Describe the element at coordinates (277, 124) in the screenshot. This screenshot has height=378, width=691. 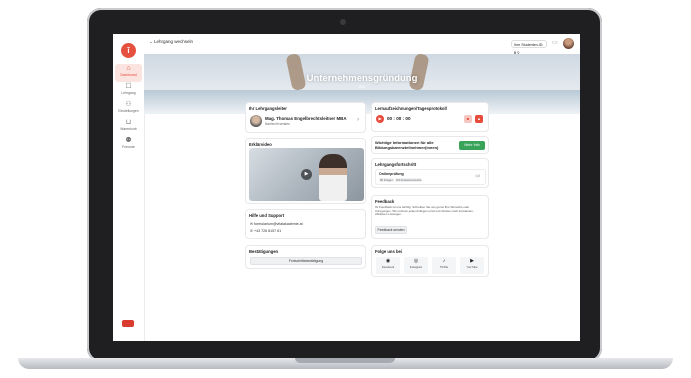
I see `instructor-message-link: Nachricht senden` at that location.